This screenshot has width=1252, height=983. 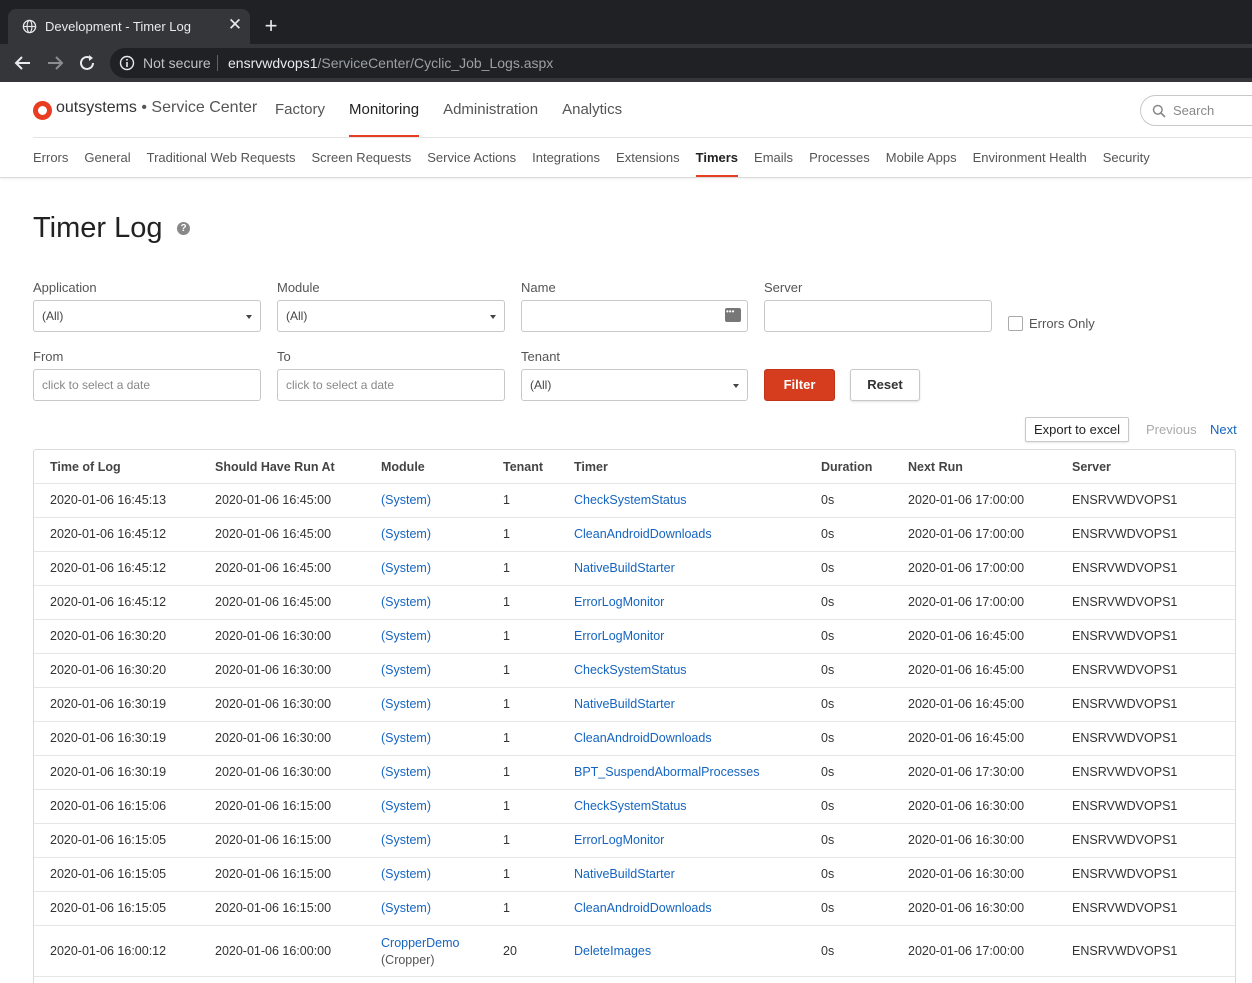 What do you see at coordinates (839, 163) in the screenshot?
I see `tab-processes: Processes` at bounding box center [839, 163].